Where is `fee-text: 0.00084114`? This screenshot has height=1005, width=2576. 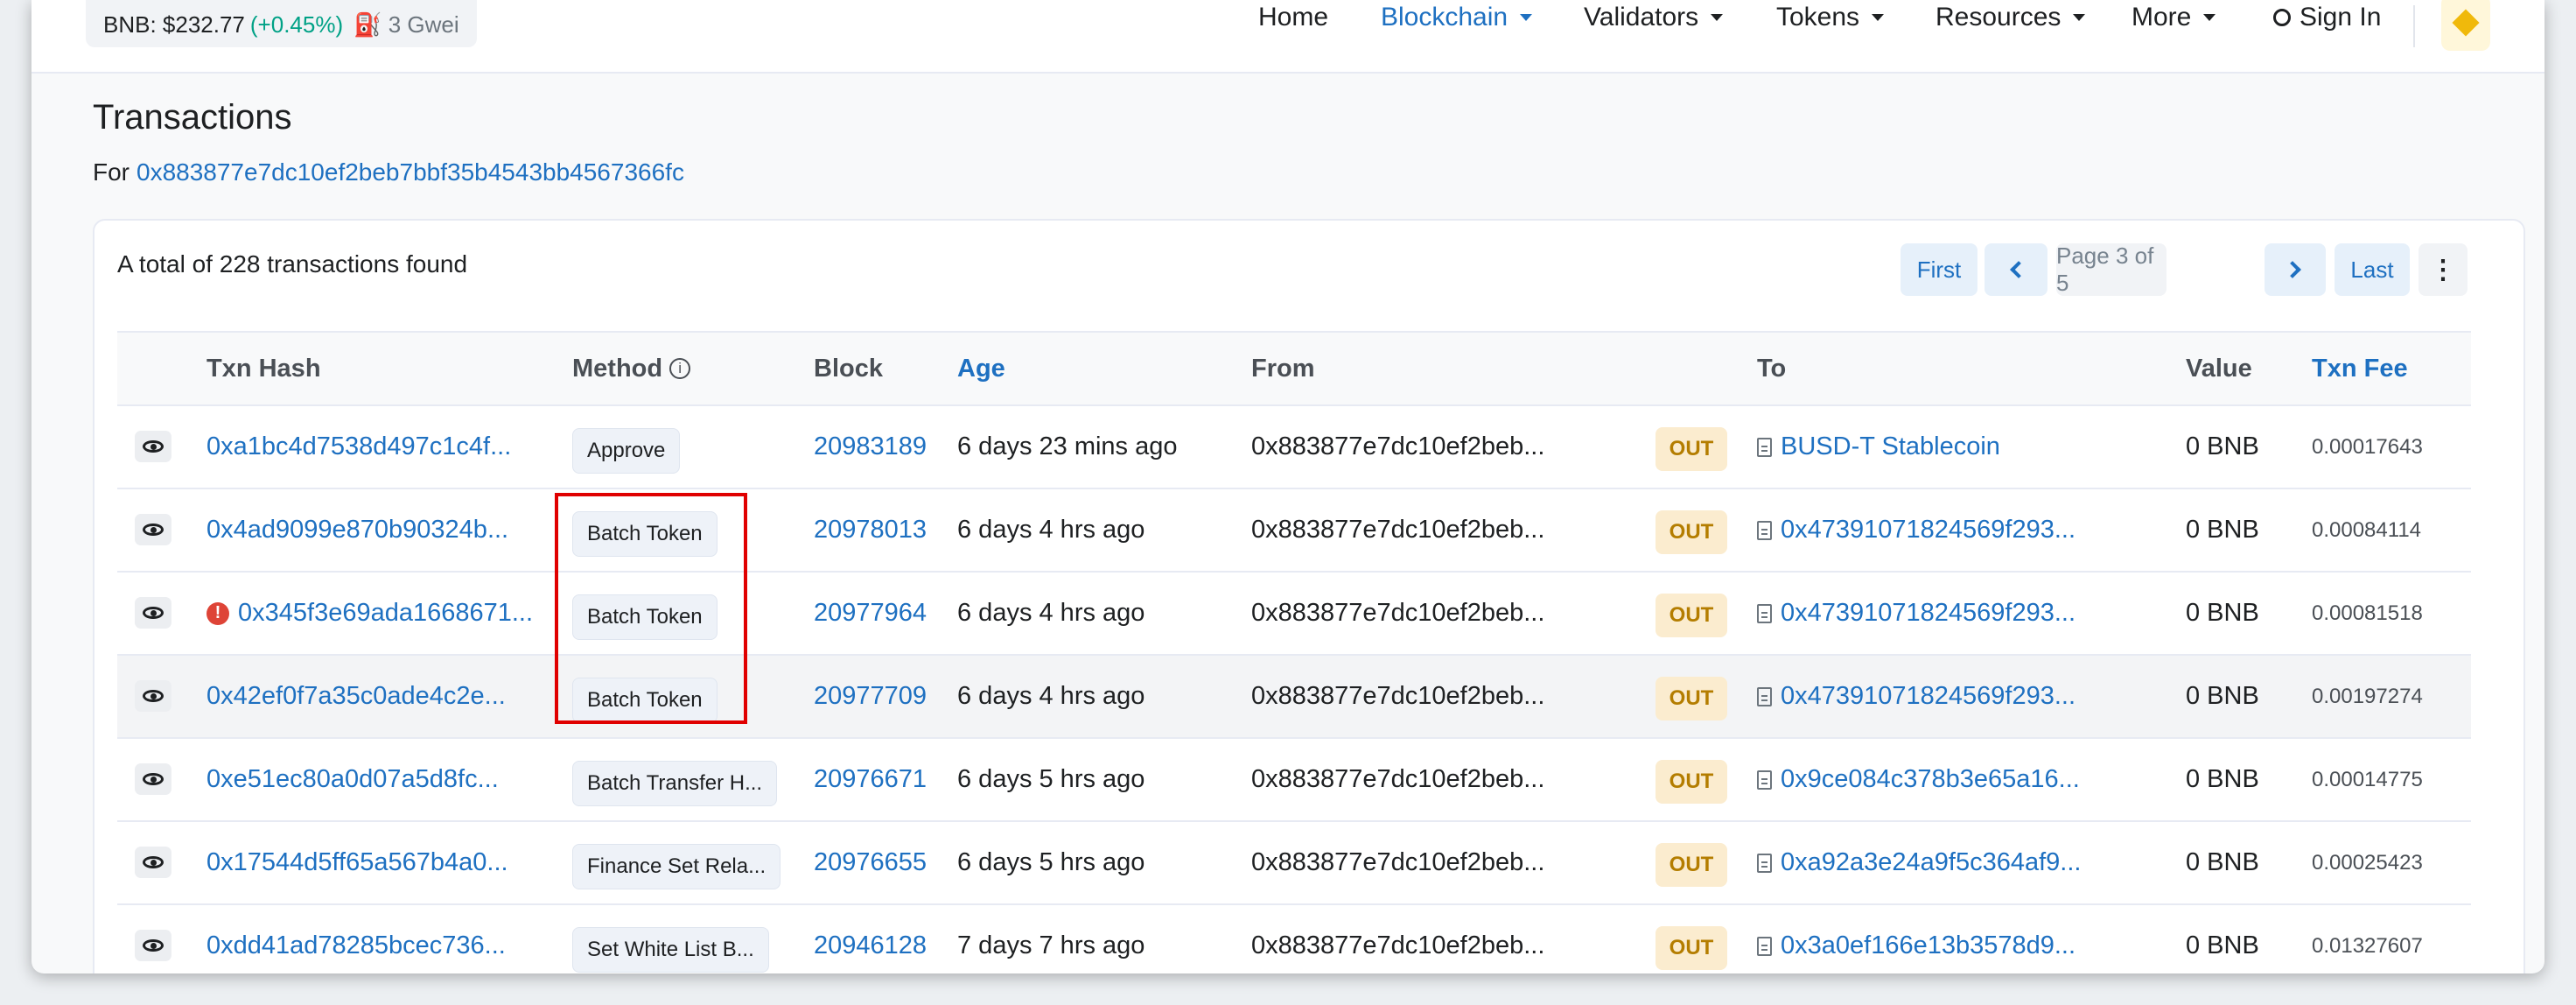 fee-text: 0.00084114 is located at coordinates (2367, 529).